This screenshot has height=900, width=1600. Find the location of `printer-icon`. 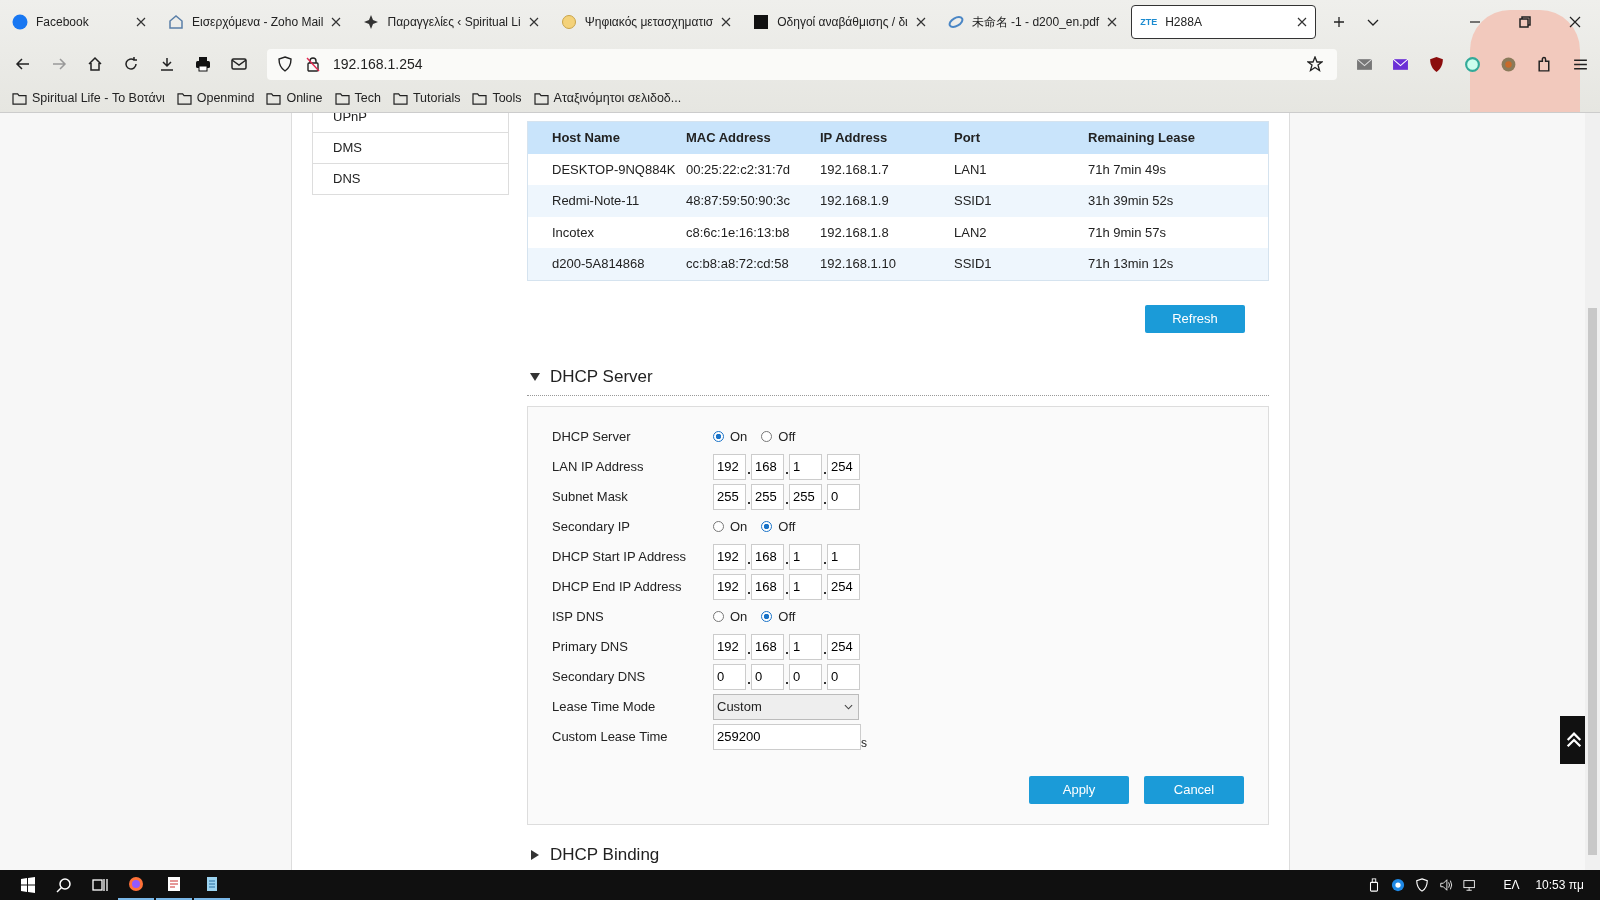

printer-icon is located at coordinates (203, 64).